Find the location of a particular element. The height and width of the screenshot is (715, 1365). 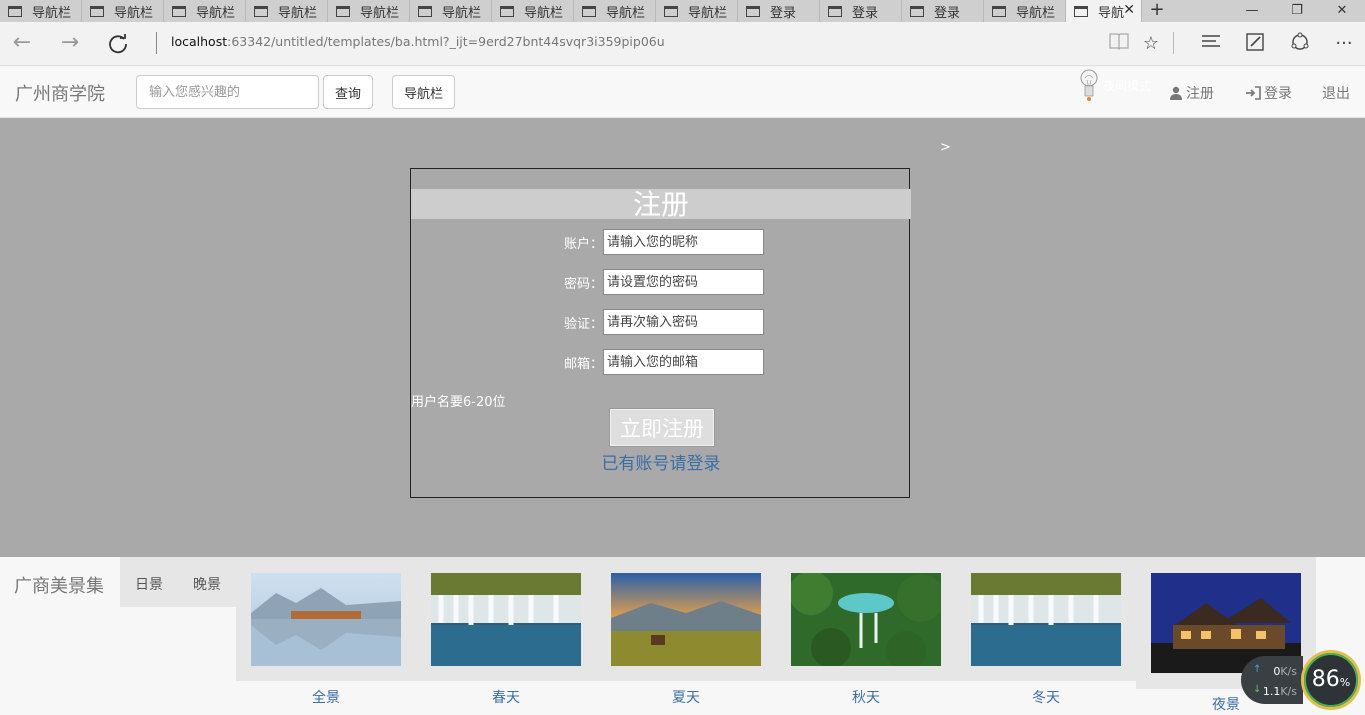

hub-icon is located at coordinates (1211, 44).